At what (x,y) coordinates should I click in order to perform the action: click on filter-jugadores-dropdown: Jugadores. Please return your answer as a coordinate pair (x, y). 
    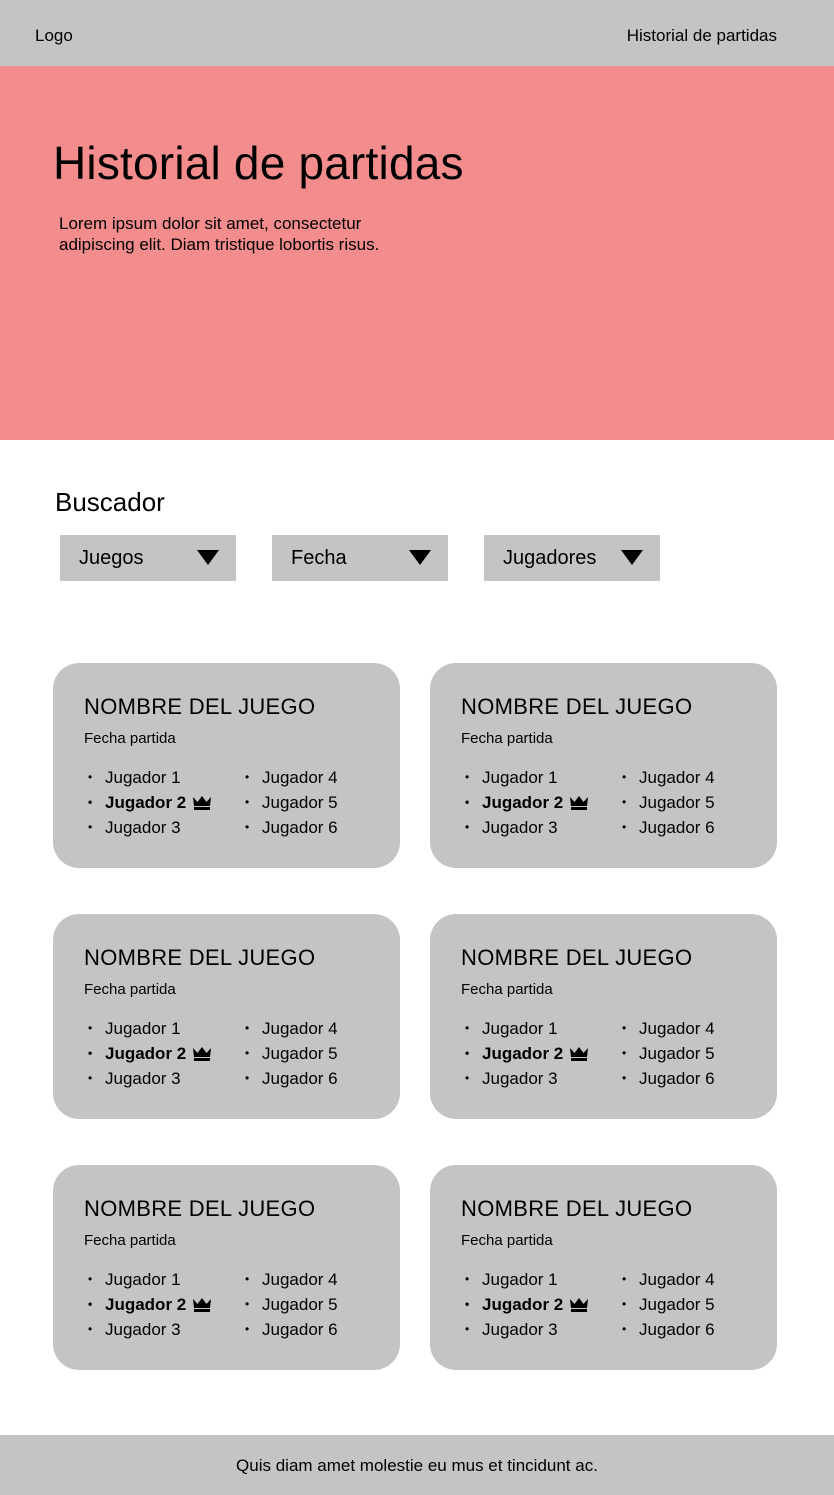
    Looking at the image, I should click on (572, 558).